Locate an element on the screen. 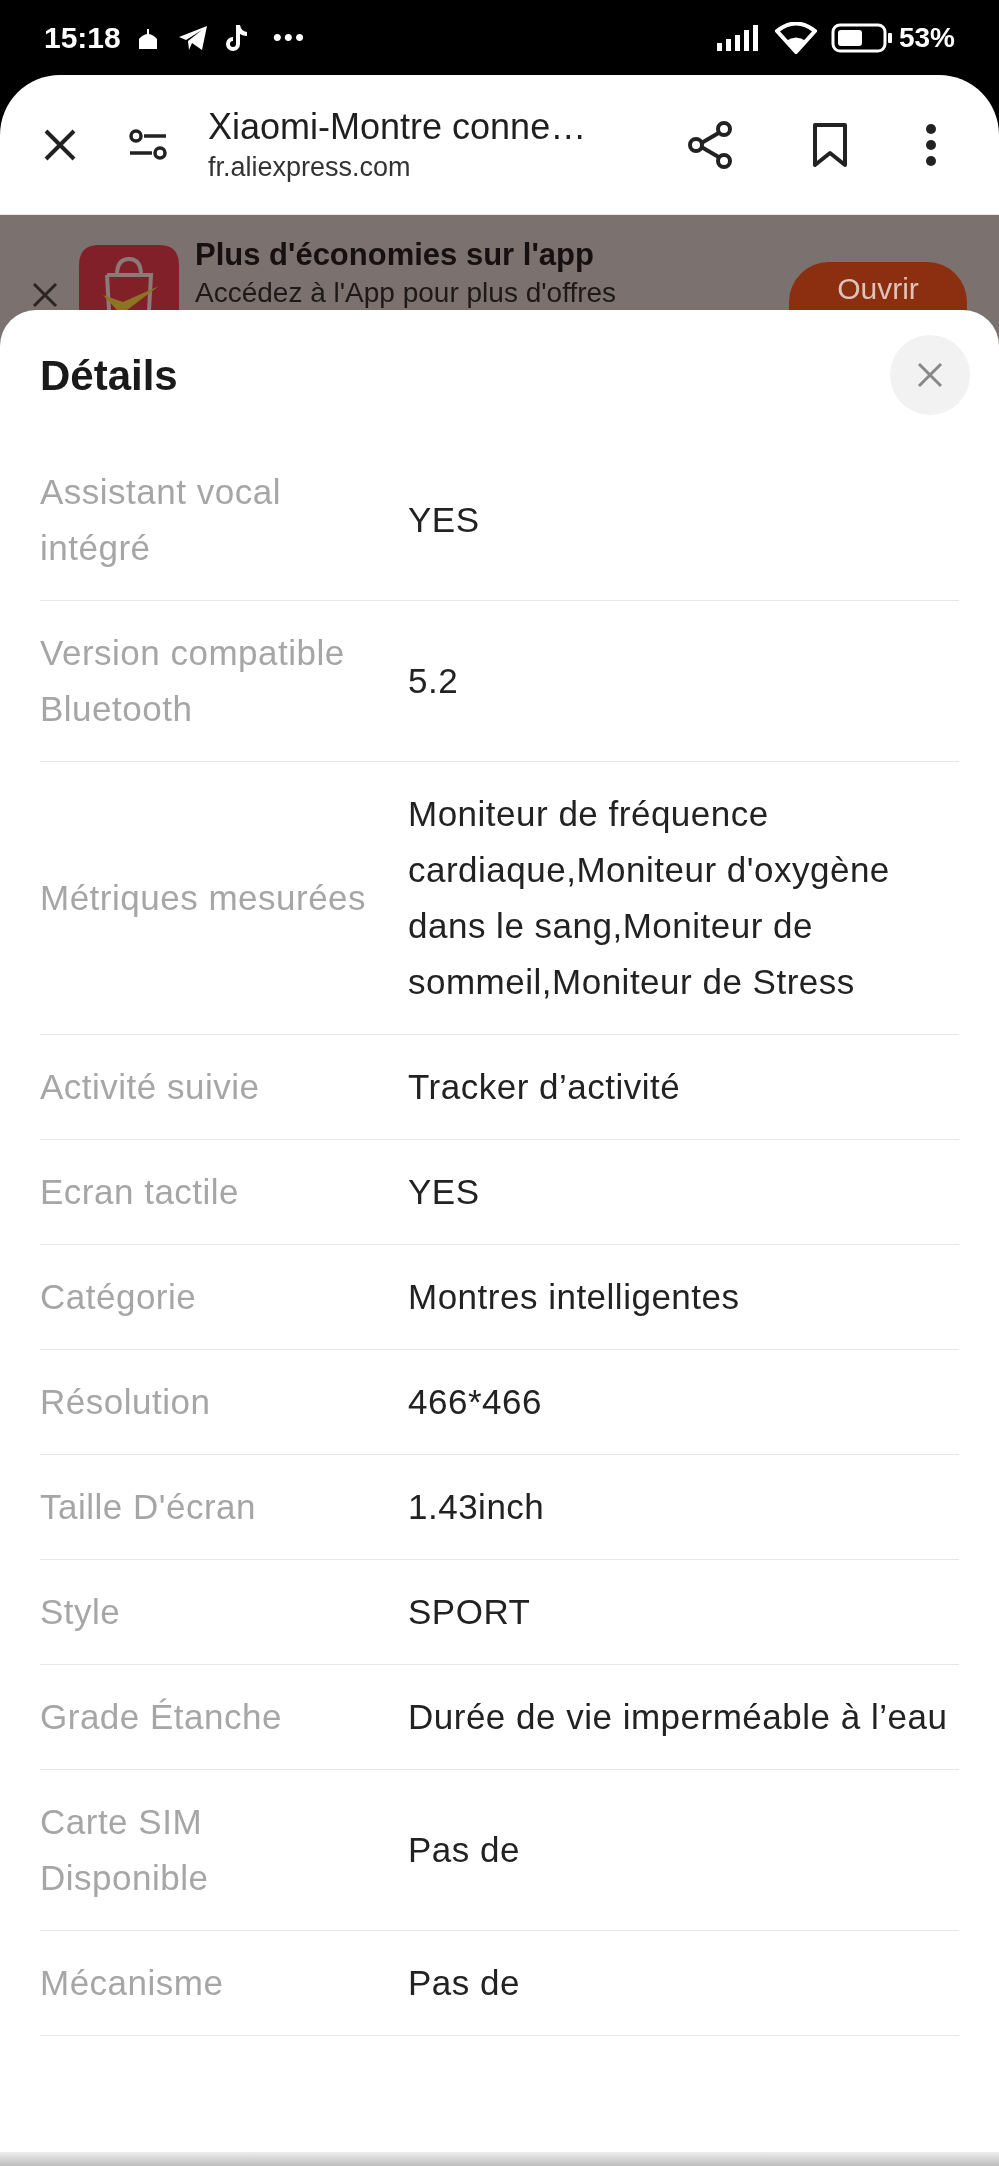 Image resolution: width=999 pixels, height=2166 pixels. detail-value: 466*466 is located at coordinates (475, 1402).